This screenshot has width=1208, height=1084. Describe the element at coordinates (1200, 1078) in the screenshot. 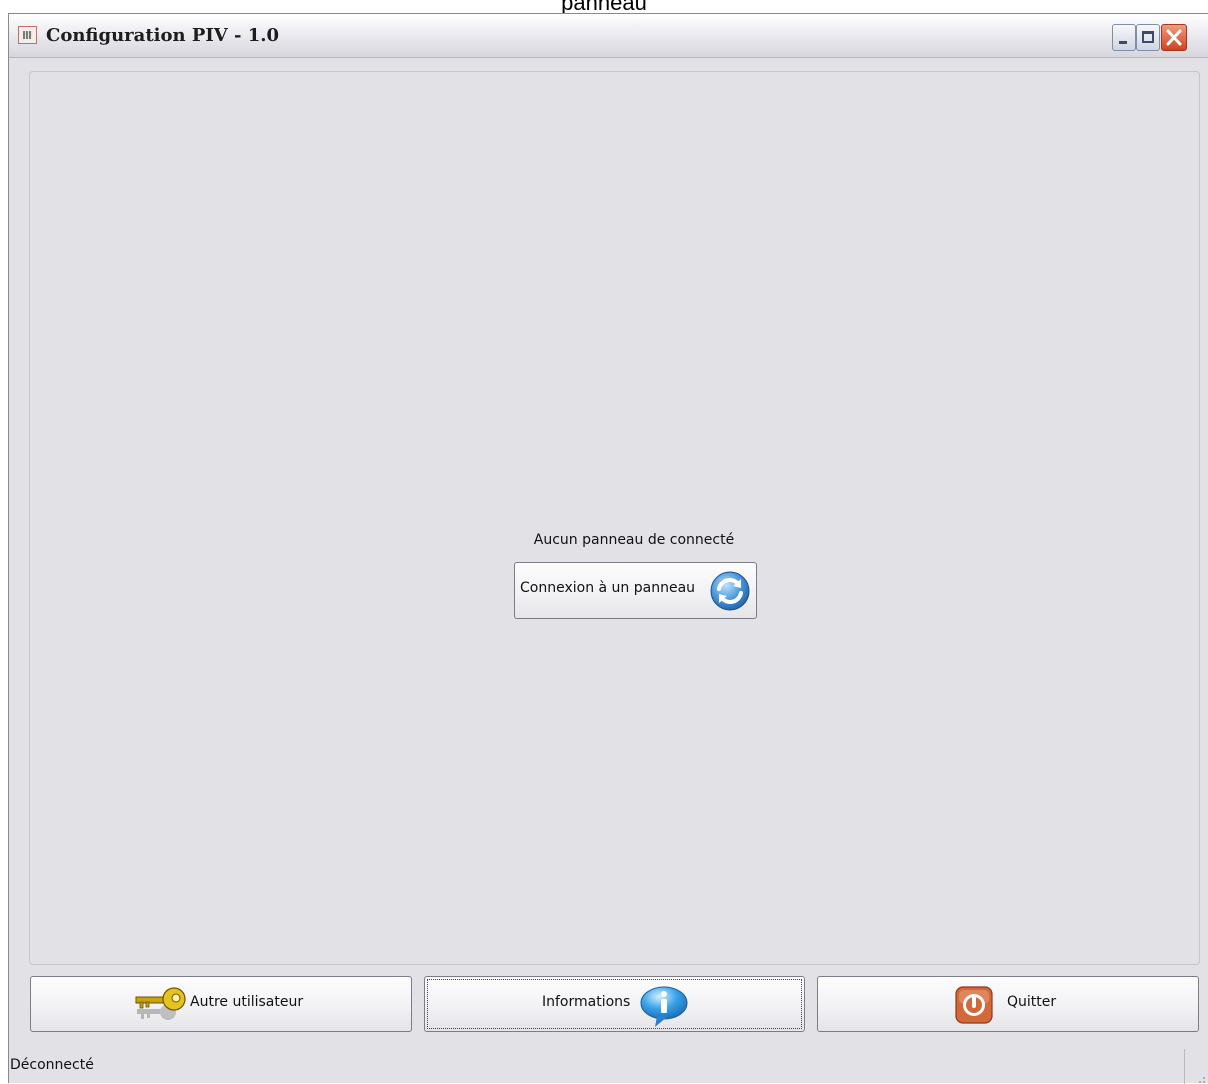

I see `resize-grip-icon` at that location.